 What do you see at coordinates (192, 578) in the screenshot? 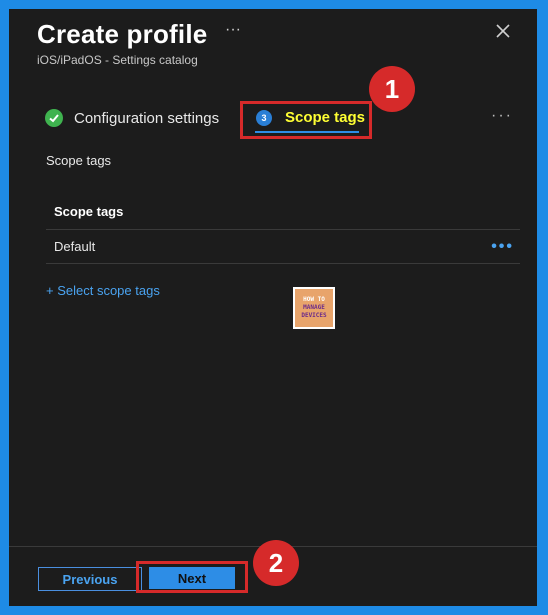
I see `next-button: Next` at bounding box center [192, 578].